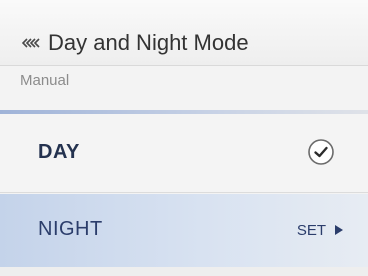 The image size is (368, 276). I want to click on triangle-right-icon, so click(339, 230).